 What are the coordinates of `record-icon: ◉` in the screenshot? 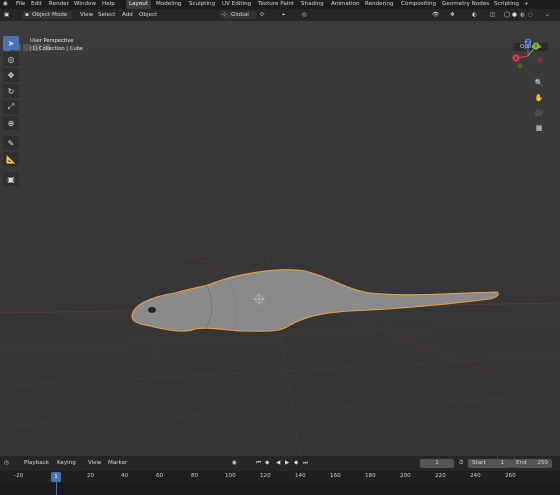 It's located at (234, 463).